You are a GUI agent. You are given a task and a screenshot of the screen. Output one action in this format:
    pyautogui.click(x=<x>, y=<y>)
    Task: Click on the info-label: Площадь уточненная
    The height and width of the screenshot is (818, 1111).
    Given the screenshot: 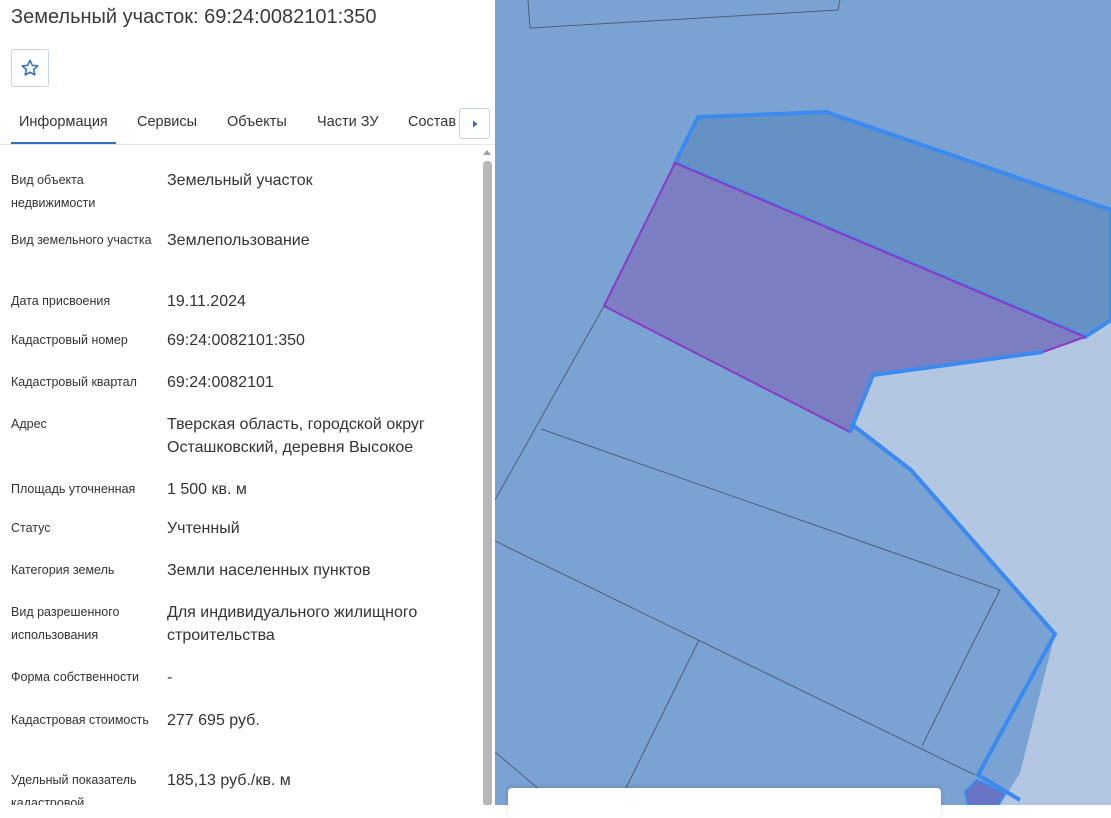 What is the action you would take?
    pyautogui.click(x=73, y=489)
    